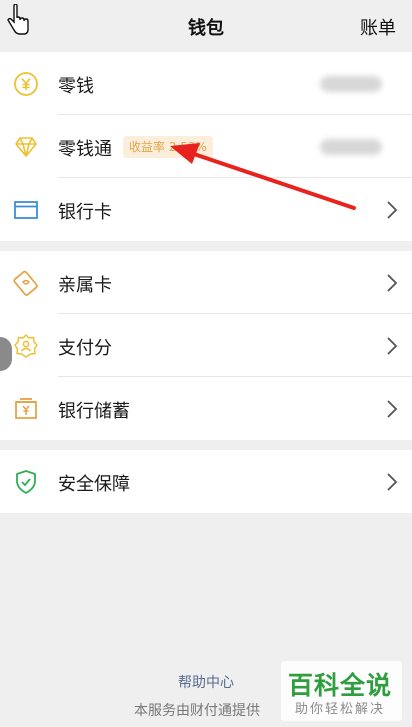  I want to click on row-label: 支付分, so click(85, 348).